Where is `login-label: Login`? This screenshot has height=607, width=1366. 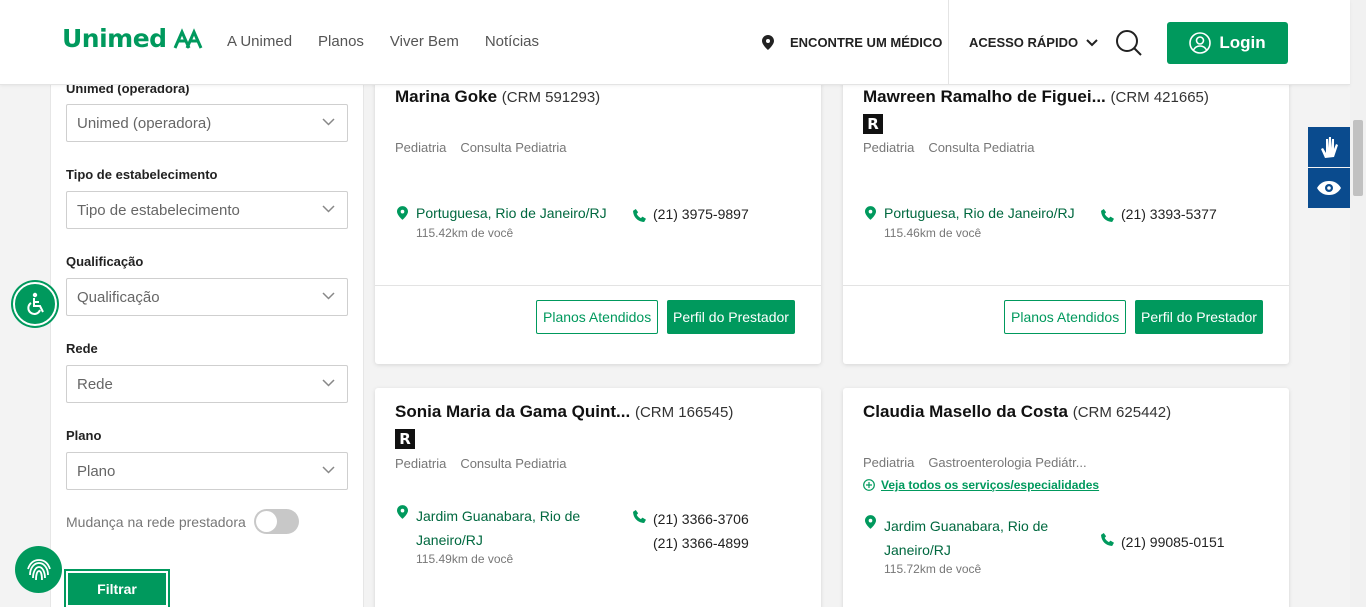
login-label: Login is located at coordinates (1242, 42).